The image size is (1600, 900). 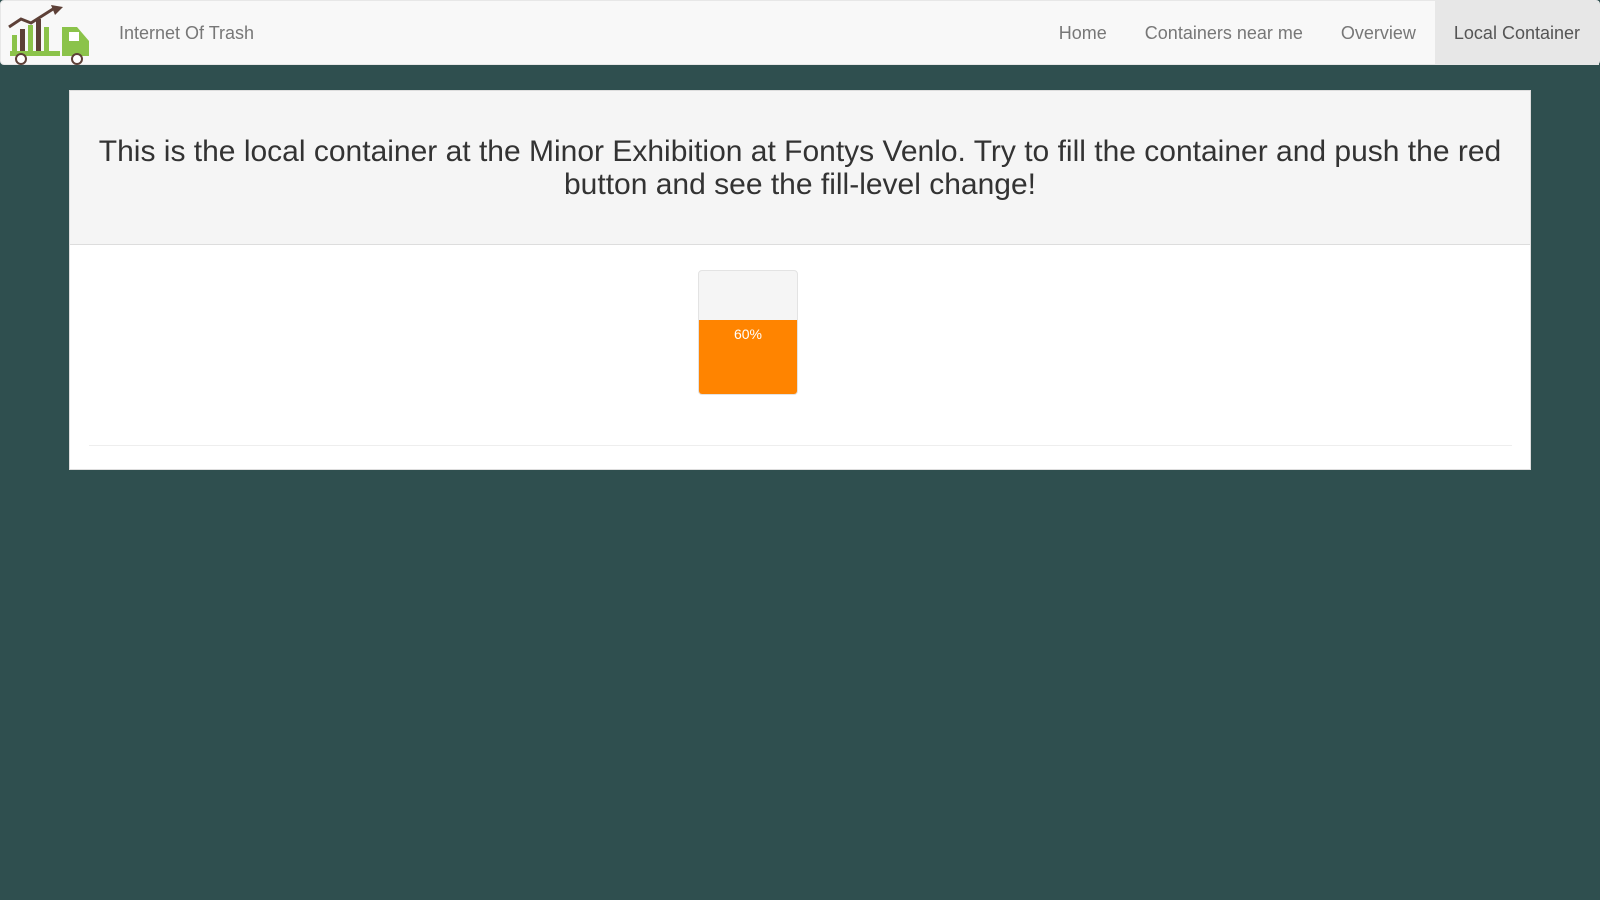 What do you see at coordinates (1083, 33) in the screenshot?
I see `nav-item-home: Home` at bounding box center [1083, 33].